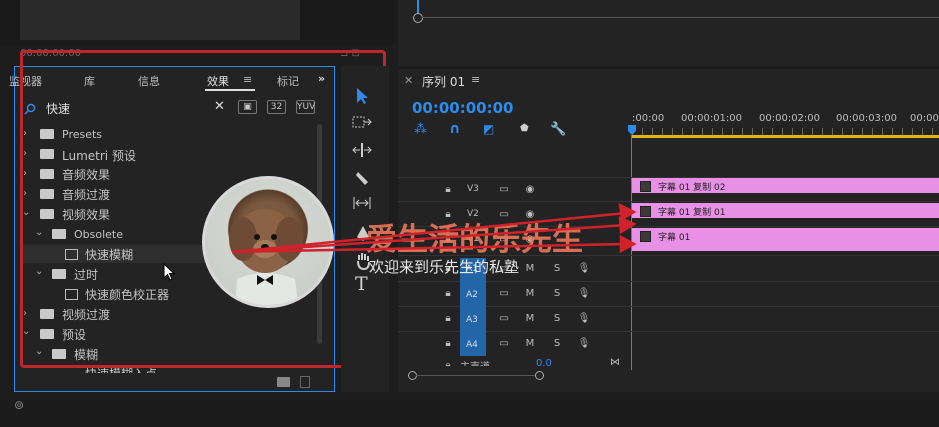 This screenshot has height=427, width=939. I want to click on clip-v1: 字幕 01, so click(785, 239).